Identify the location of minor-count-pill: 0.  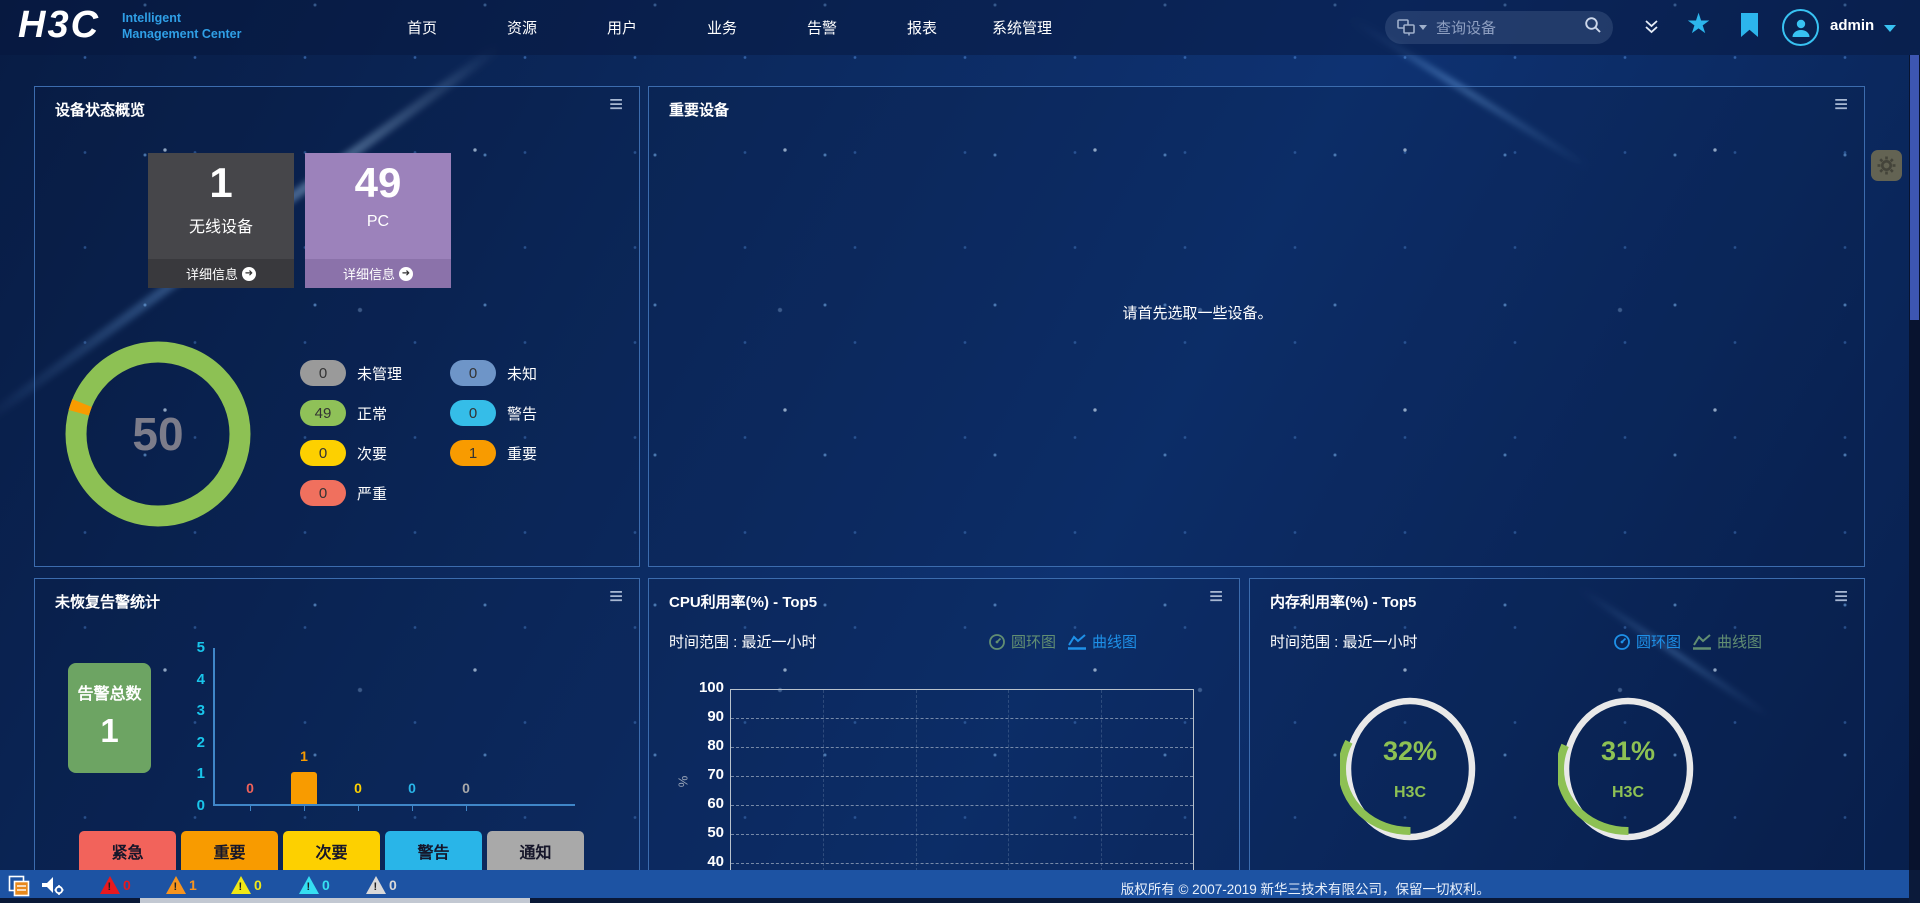
(323, 453).